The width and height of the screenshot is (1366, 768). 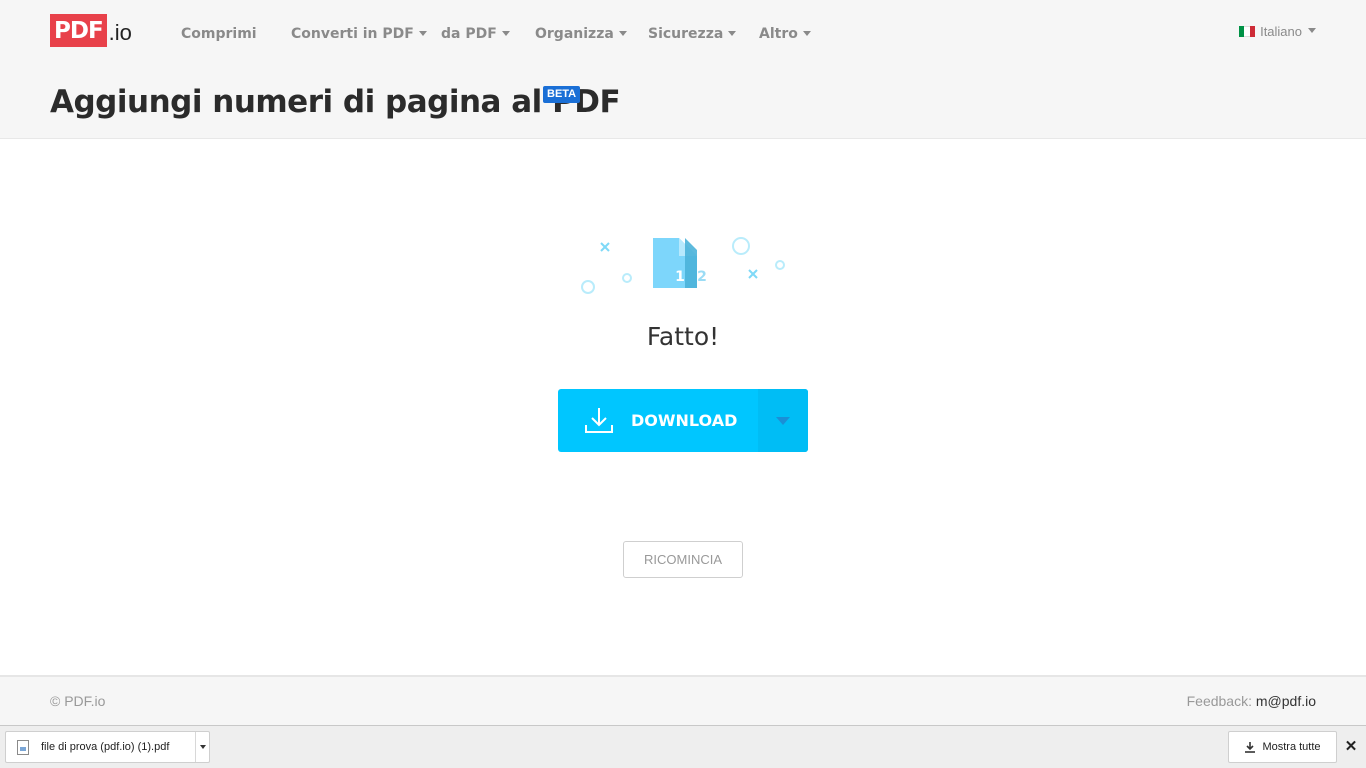 I want to click on copyright: © PDF.io, so click(x=78, y=701).